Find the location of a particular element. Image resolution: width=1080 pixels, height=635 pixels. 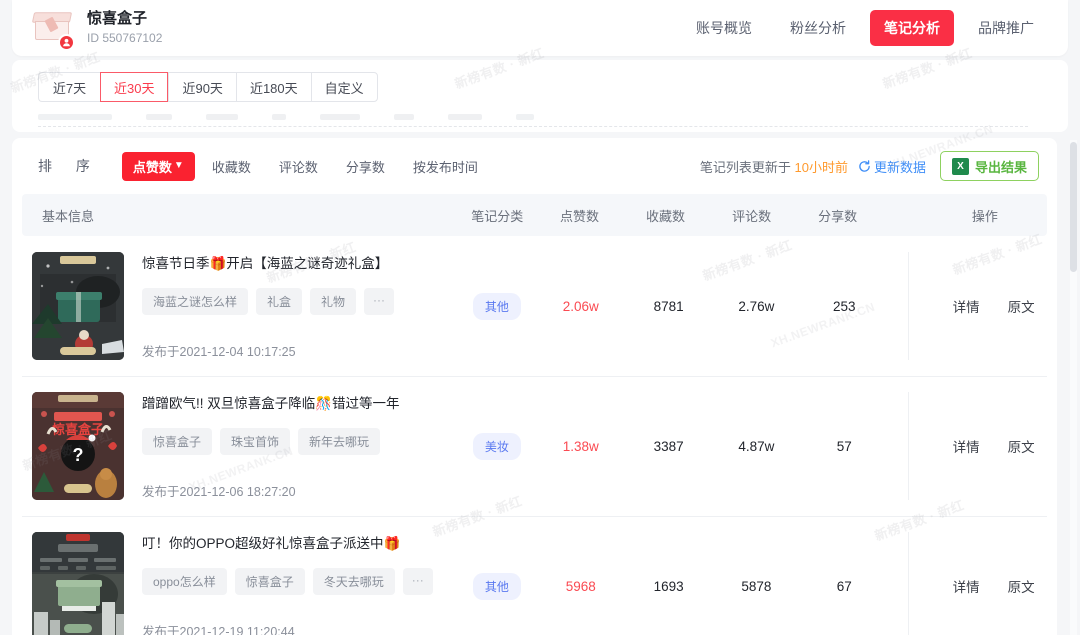

note-tag: 珠宝首饰 is located at coordinates (255, 441).